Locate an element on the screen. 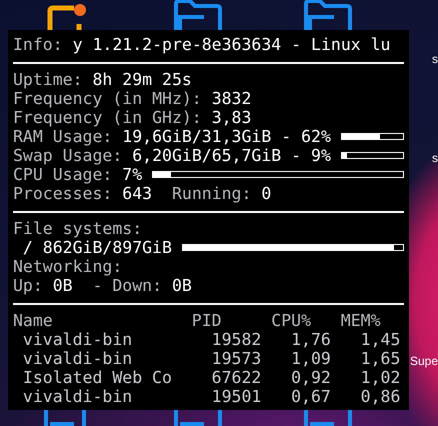  section-heading: Networking: is located at coordinates (67, 266).